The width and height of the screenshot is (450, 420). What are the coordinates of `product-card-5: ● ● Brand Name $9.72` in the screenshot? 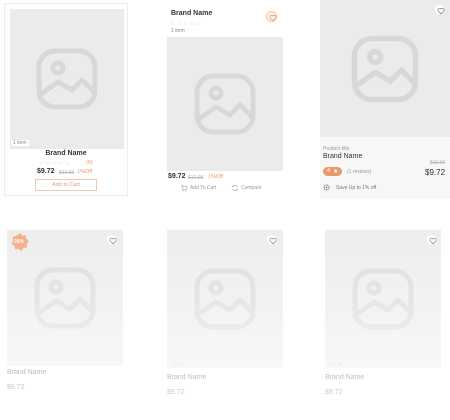 It's located at (226, 323).